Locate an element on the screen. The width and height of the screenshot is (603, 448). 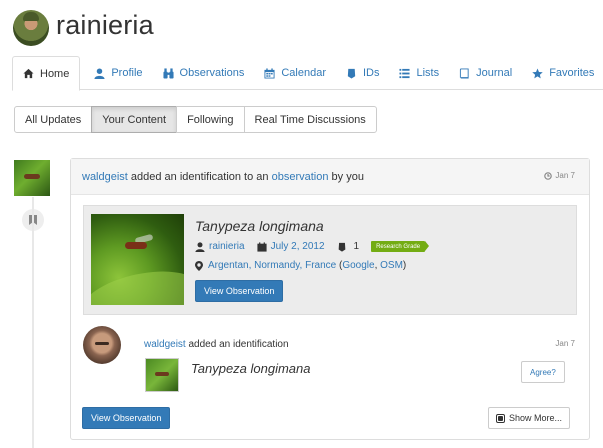
home-icon is located at coordinates (28, 73).